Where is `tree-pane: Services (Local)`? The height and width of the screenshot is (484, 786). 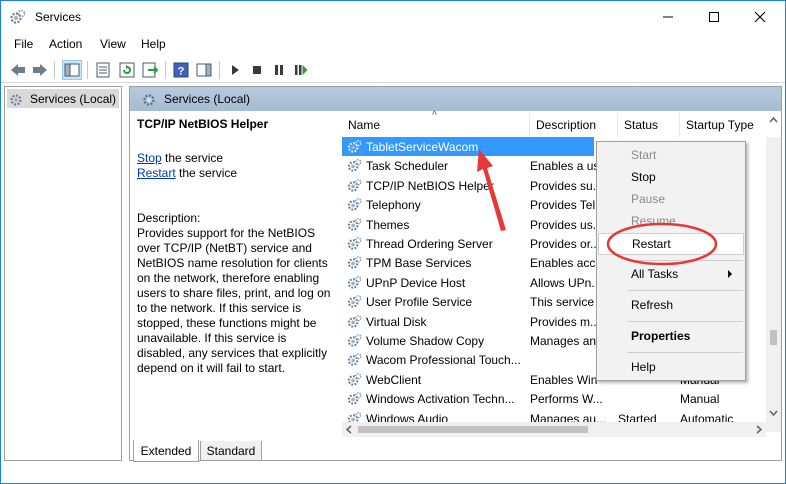 tree-pane: Services (Local) is located at coordinates (63, 273).